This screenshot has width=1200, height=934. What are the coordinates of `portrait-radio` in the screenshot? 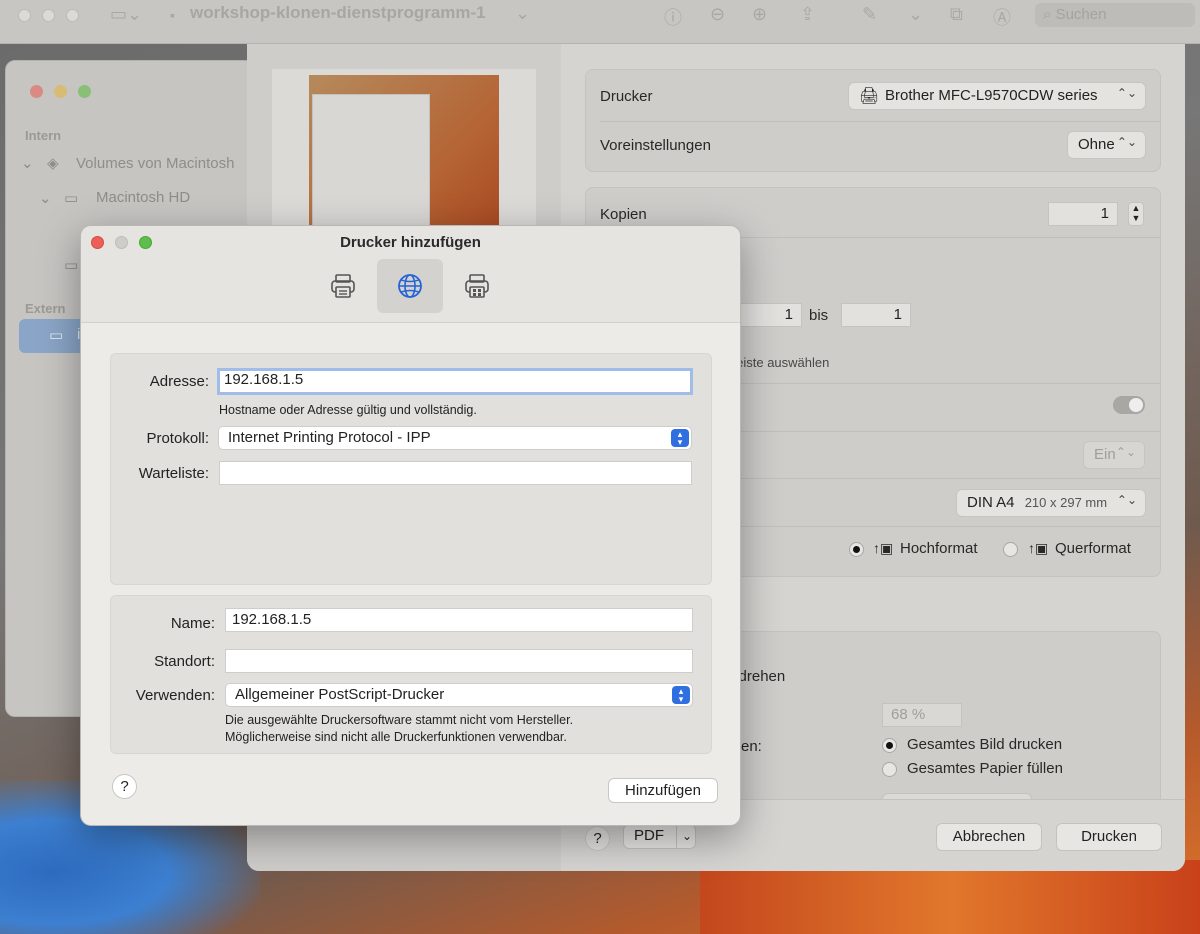 It's located at (856, 549).